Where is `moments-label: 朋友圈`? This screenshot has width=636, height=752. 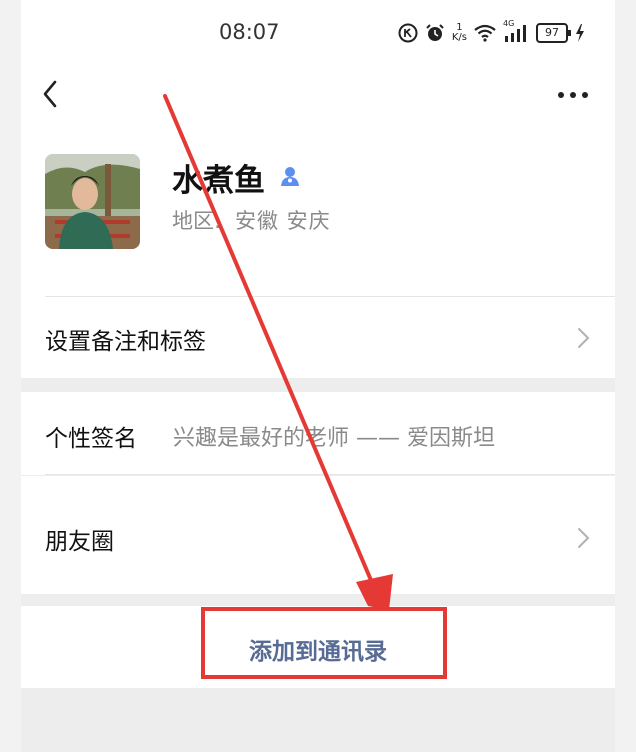 moments-label: 朋友圈 is located at coordinates (79, 542).